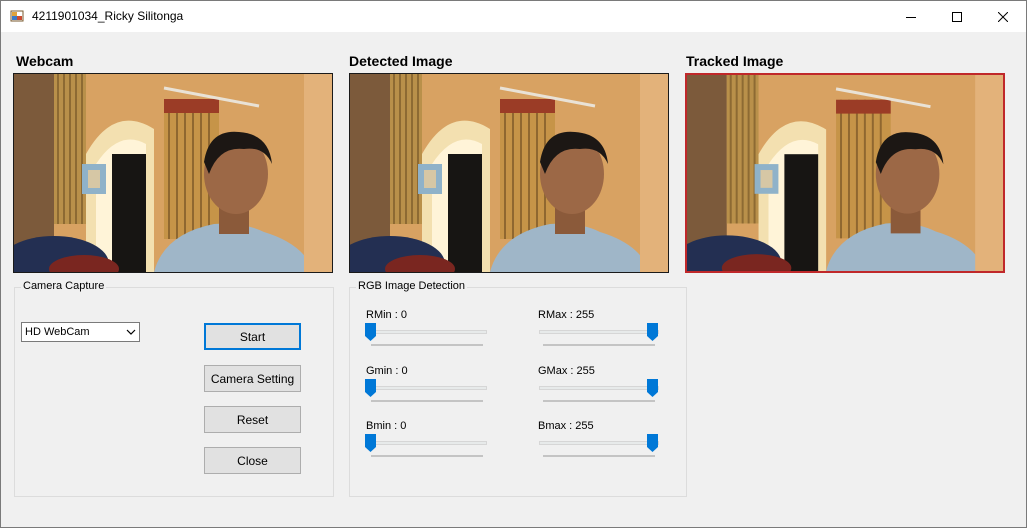 Image resolution: width=1027 pixels, height=528 pixels. Describe the element at coordinates (17, 16) in the screenshot. I see `app-icon` at that location.